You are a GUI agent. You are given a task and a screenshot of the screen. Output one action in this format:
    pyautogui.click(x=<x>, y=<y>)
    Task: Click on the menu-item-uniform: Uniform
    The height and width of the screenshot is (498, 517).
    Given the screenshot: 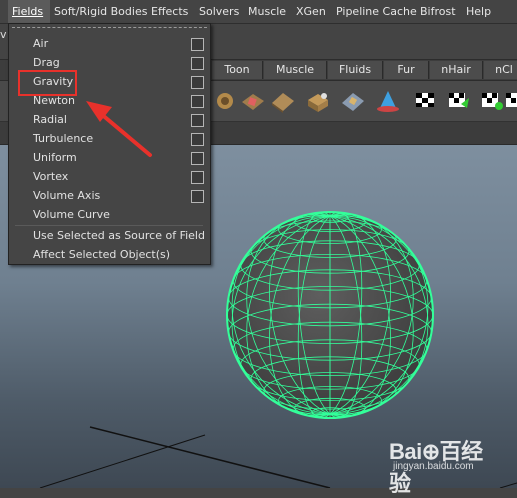 What is the action you would take?
    pyautogui.click(x=55, y=157)
    